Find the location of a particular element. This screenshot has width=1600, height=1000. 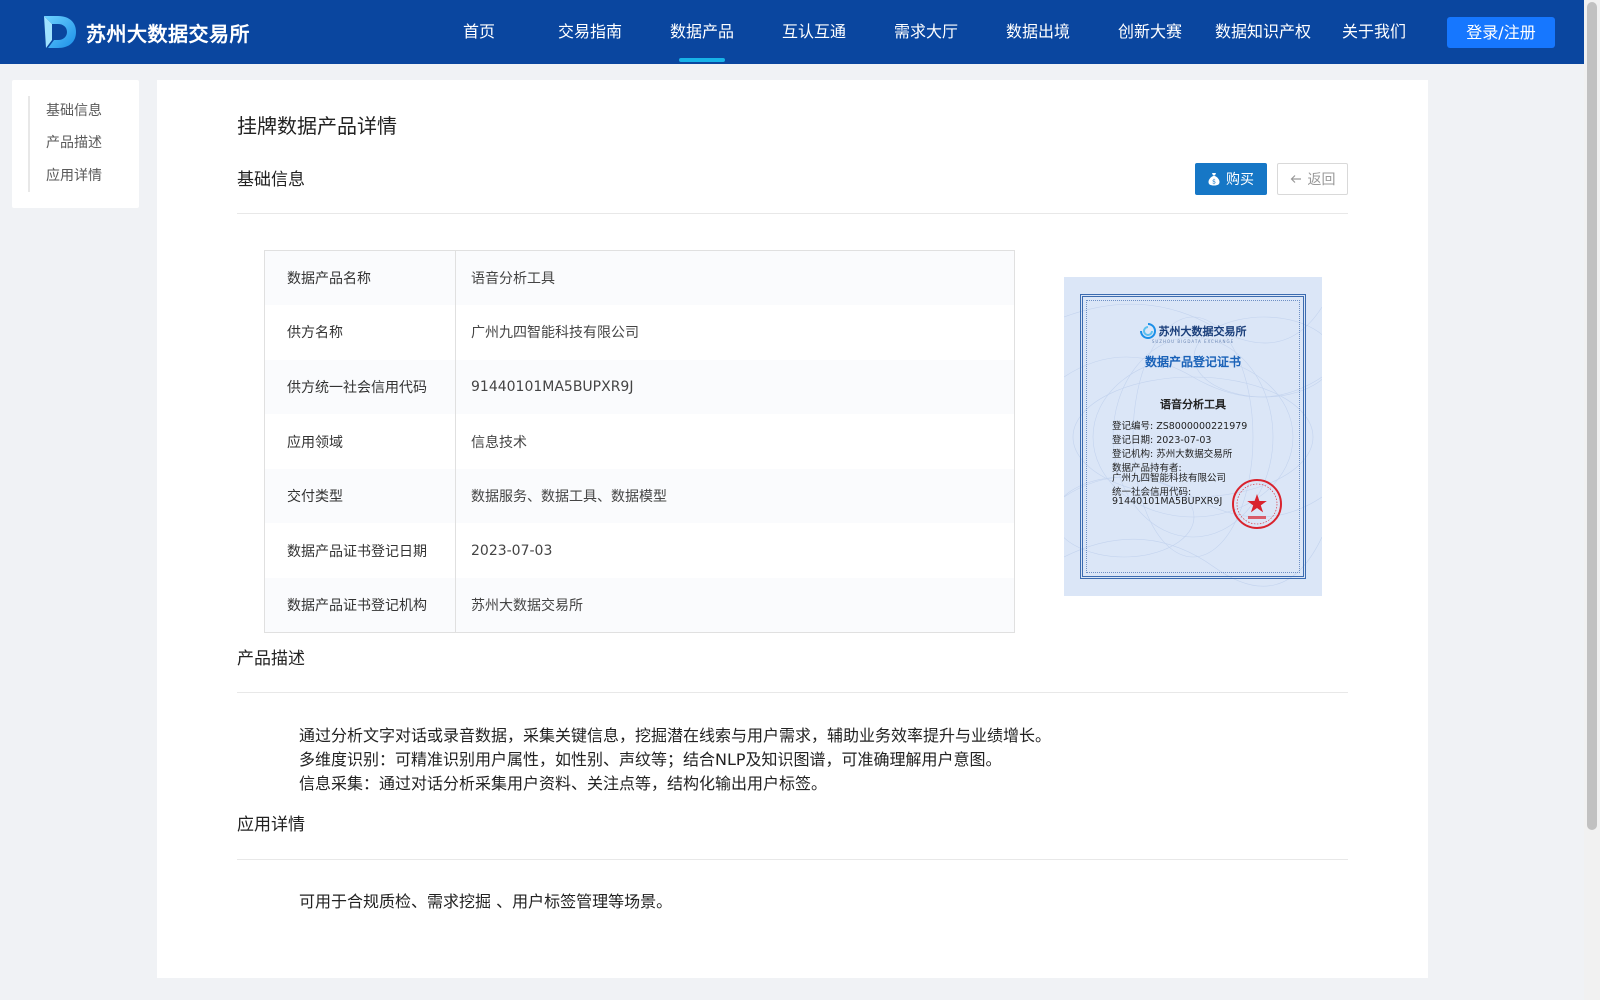

nav-item-innovation-contest: 创新大赛 is located at coordinates (1150, 32).